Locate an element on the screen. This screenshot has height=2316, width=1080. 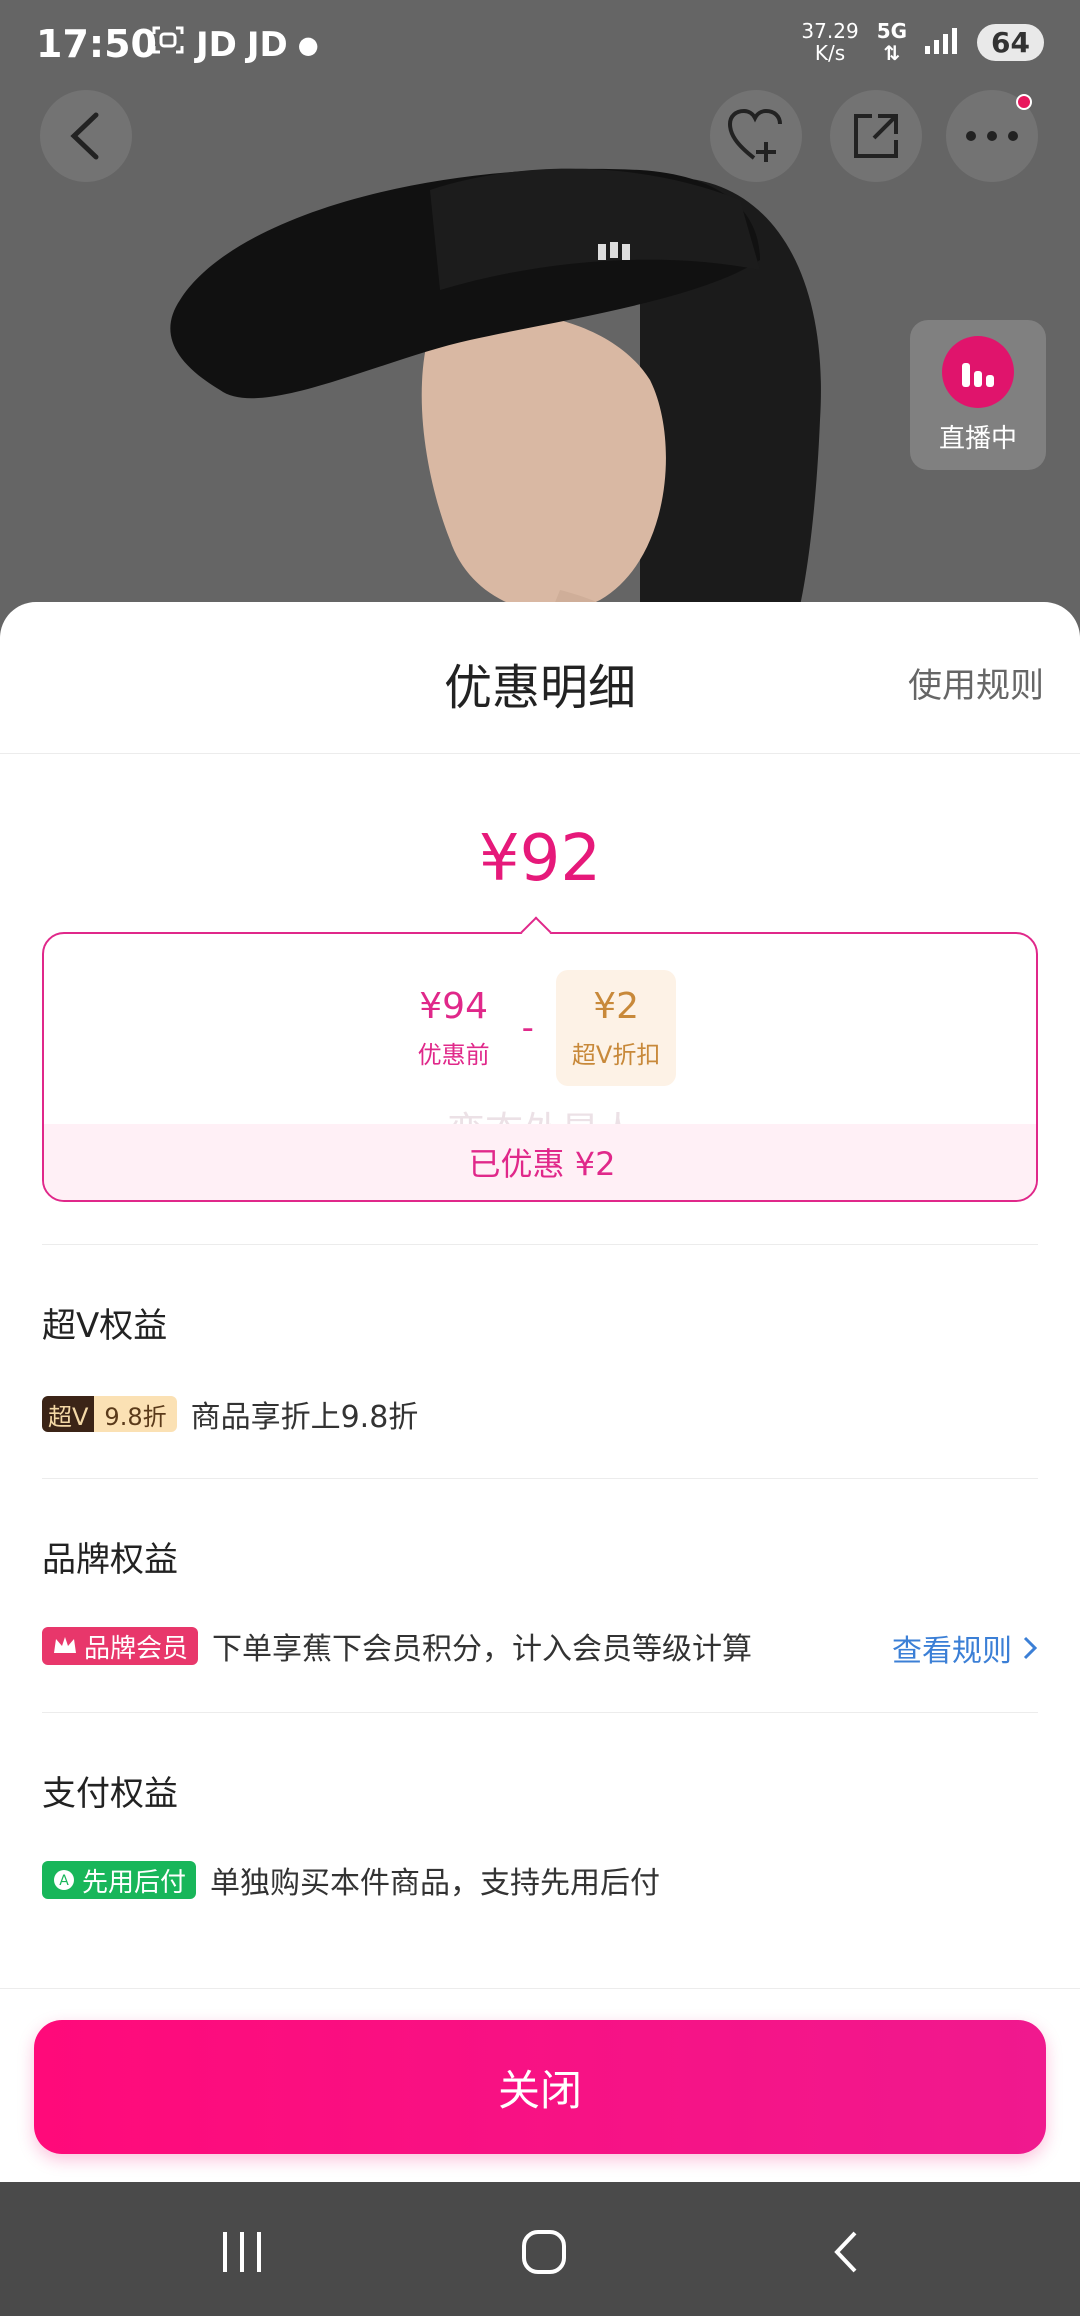
minus-sign: - is located at coordinates (527, 1028).